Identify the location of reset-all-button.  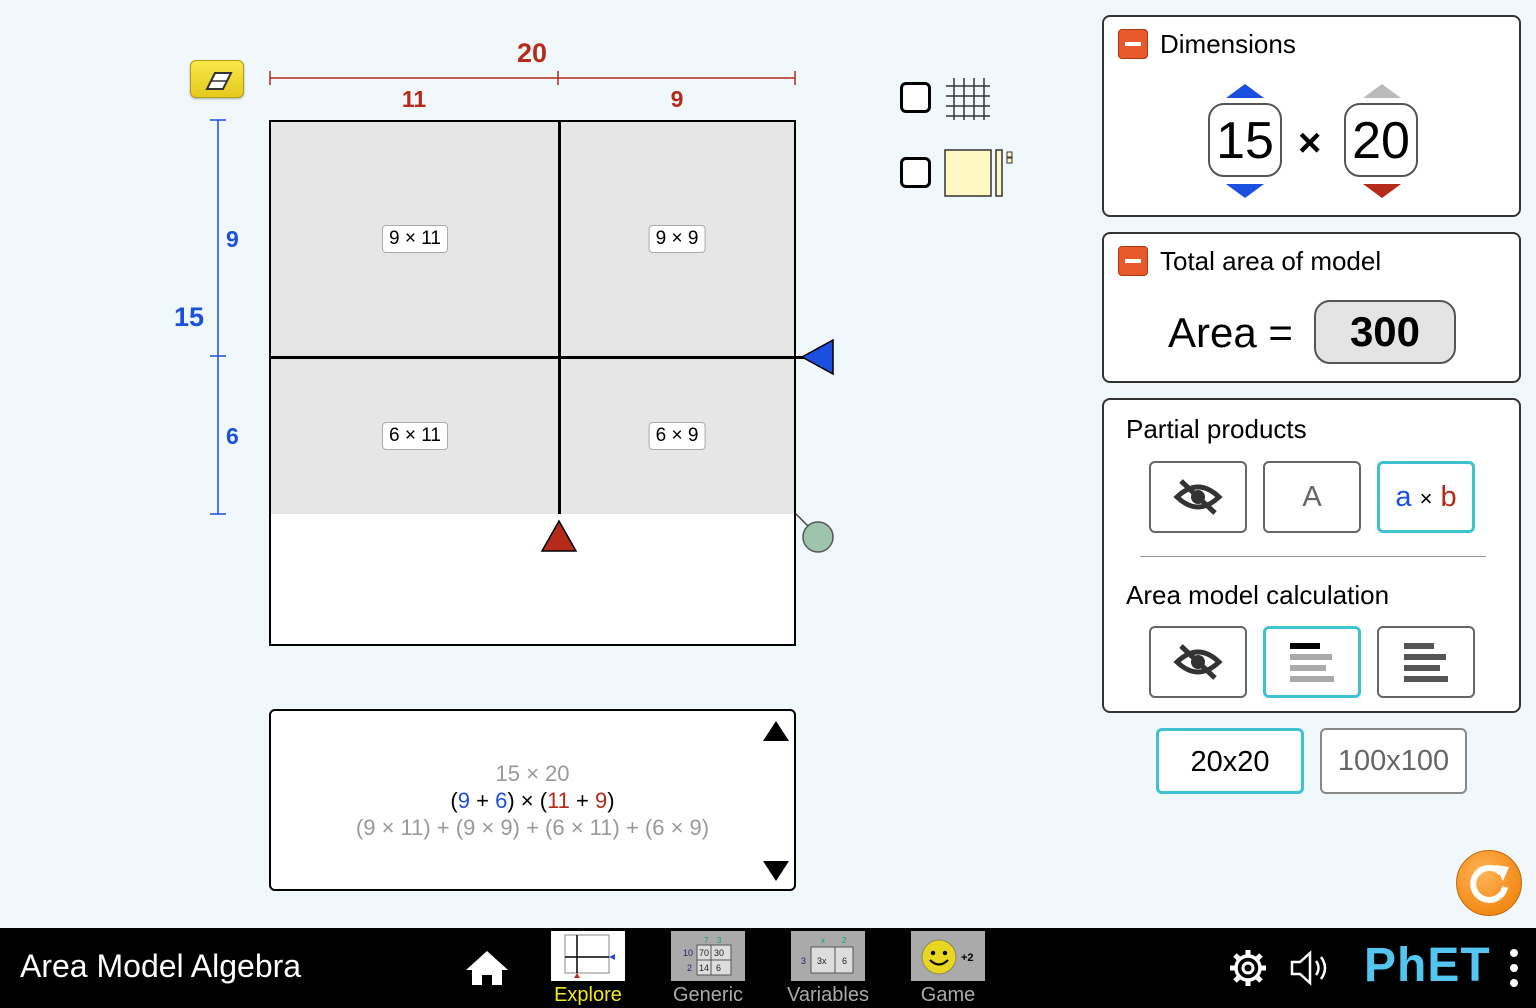
(1489, 883).